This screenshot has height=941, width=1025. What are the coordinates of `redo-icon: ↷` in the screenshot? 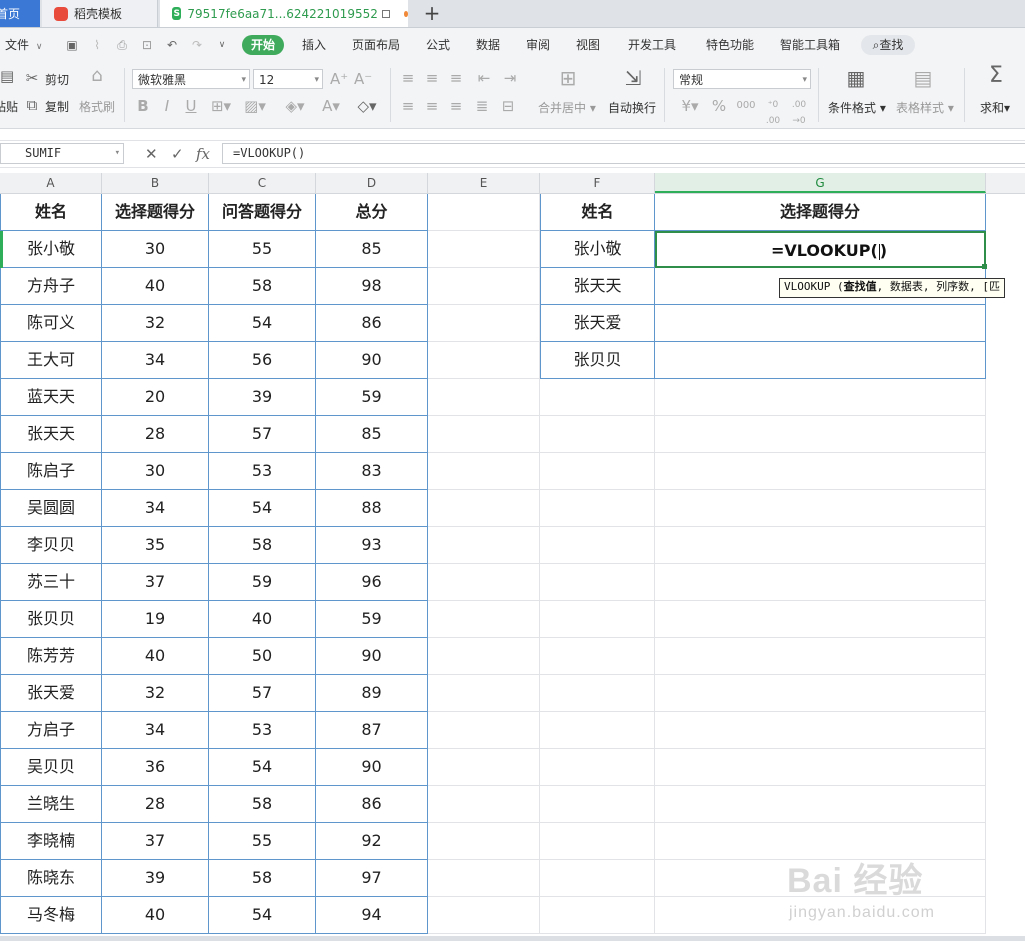 It's located at (197, 45).